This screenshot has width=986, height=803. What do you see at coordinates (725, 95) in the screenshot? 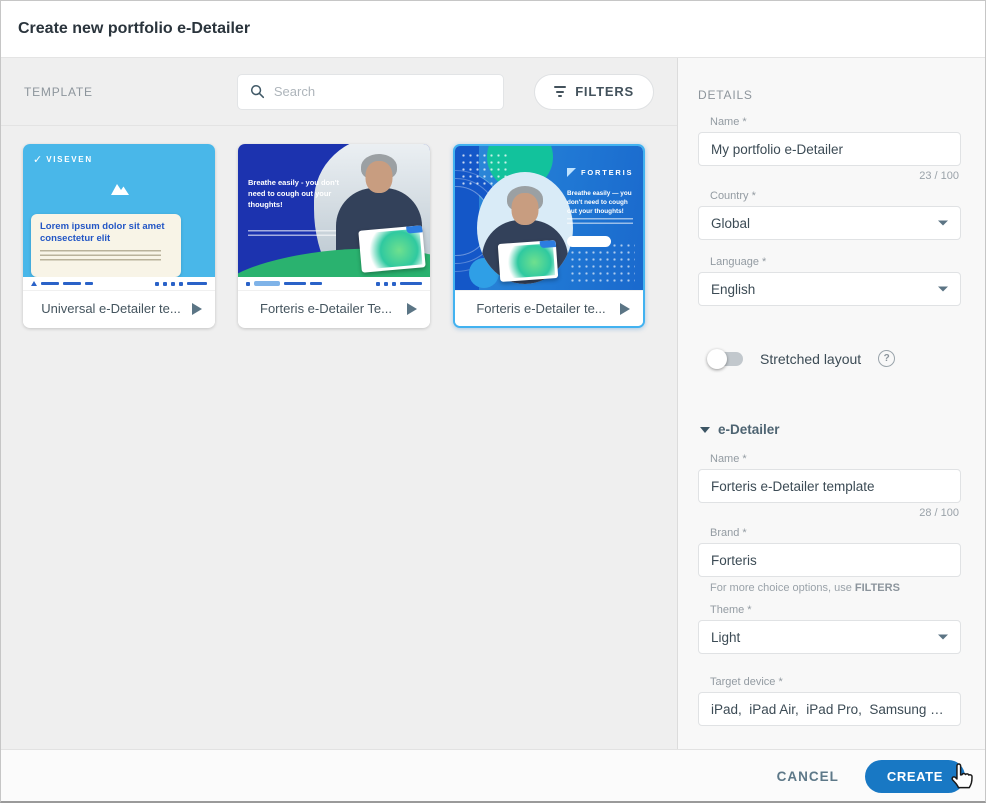
I see `details-section-label: DETAILS` at bounding box center [725, 95].